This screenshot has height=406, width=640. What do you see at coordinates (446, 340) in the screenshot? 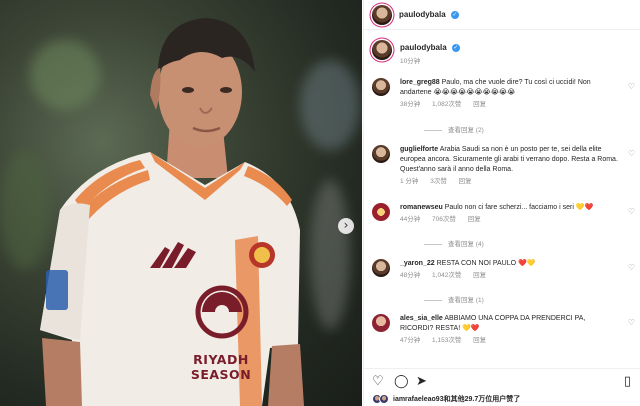
I see `comment-likes: 1,153次赞` at bounding box center [446, 340].